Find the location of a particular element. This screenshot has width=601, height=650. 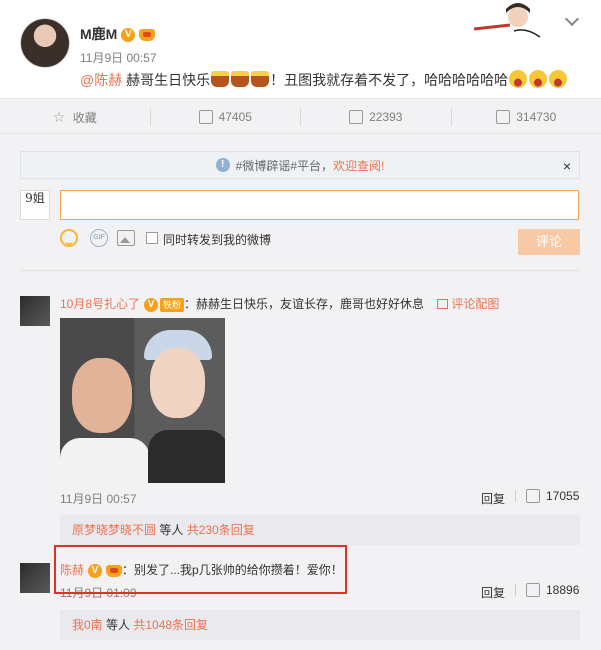

comment-text: ：赫赫生日快乐，友谊长存，鹿哥也好好休息 is located at coordinates (304, 304).